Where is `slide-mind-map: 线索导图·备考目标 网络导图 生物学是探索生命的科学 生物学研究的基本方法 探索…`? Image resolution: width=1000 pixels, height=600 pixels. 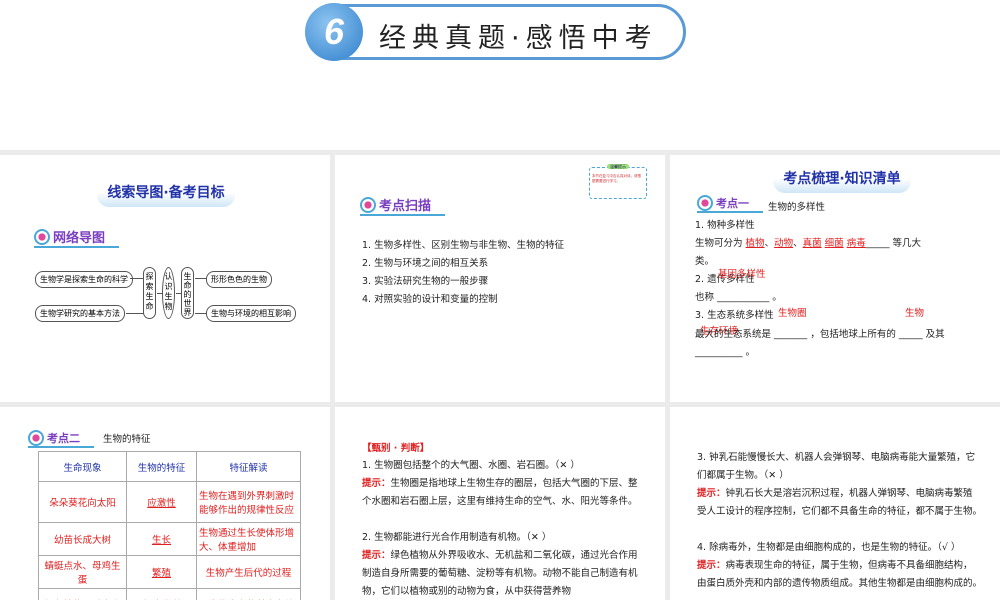
slide-mind-map: 线索导图·备考目标 网络导图 生物学是探索生命的科学 生物学研究的基本方法 探索… is located at coordinates (165, 278).